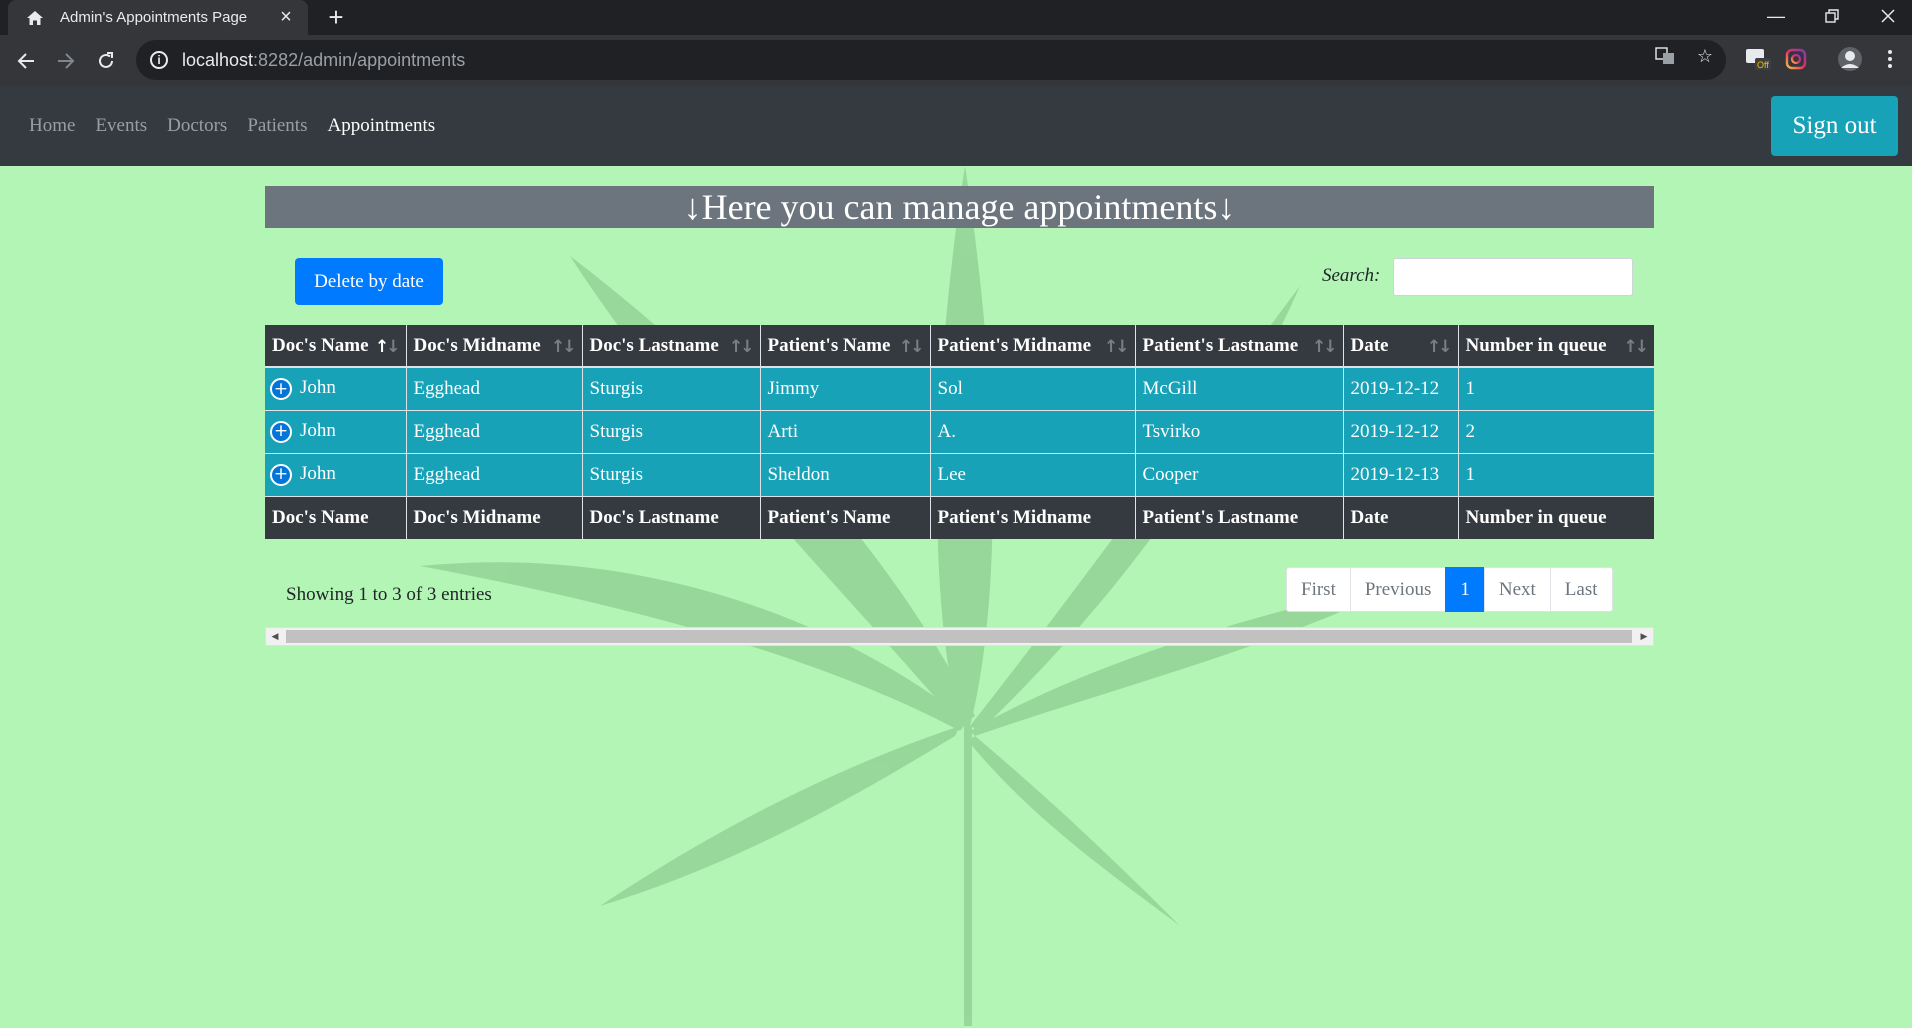 The image size is (1912, 1028). What do you see at coordinates (670, 517) in the screenshot?
I see `footer-header: Doc's Lastname` at bounding box center [670, 517].